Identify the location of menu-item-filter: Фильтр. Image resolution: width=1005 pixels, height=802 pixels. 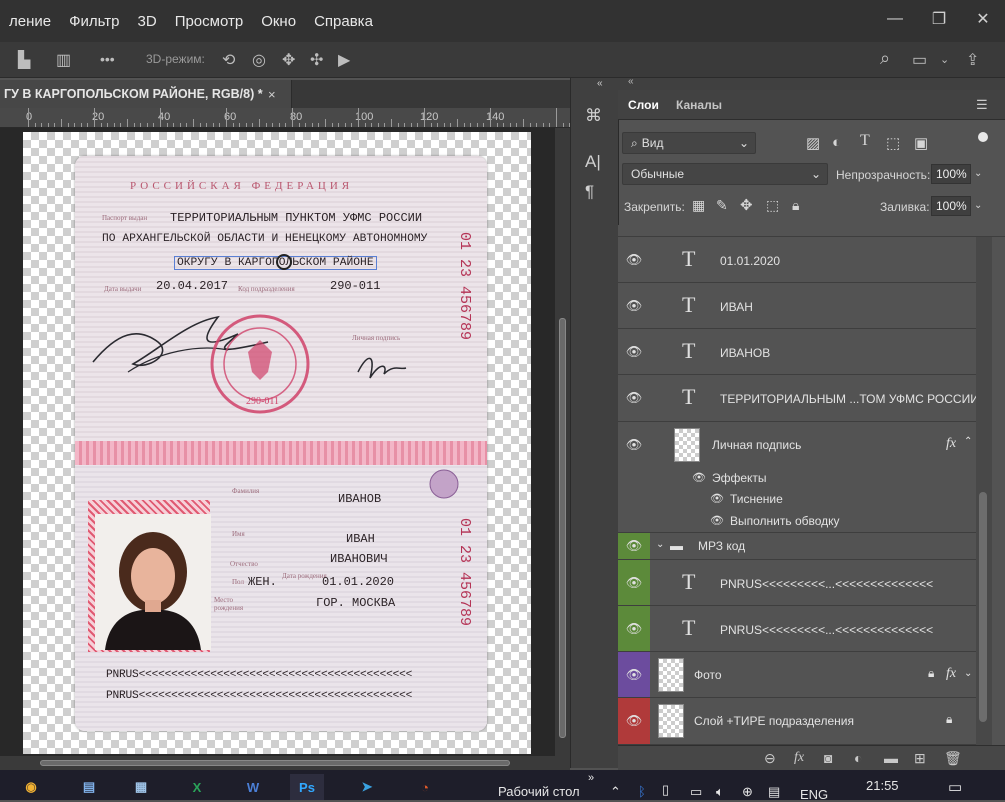
(94, 21).